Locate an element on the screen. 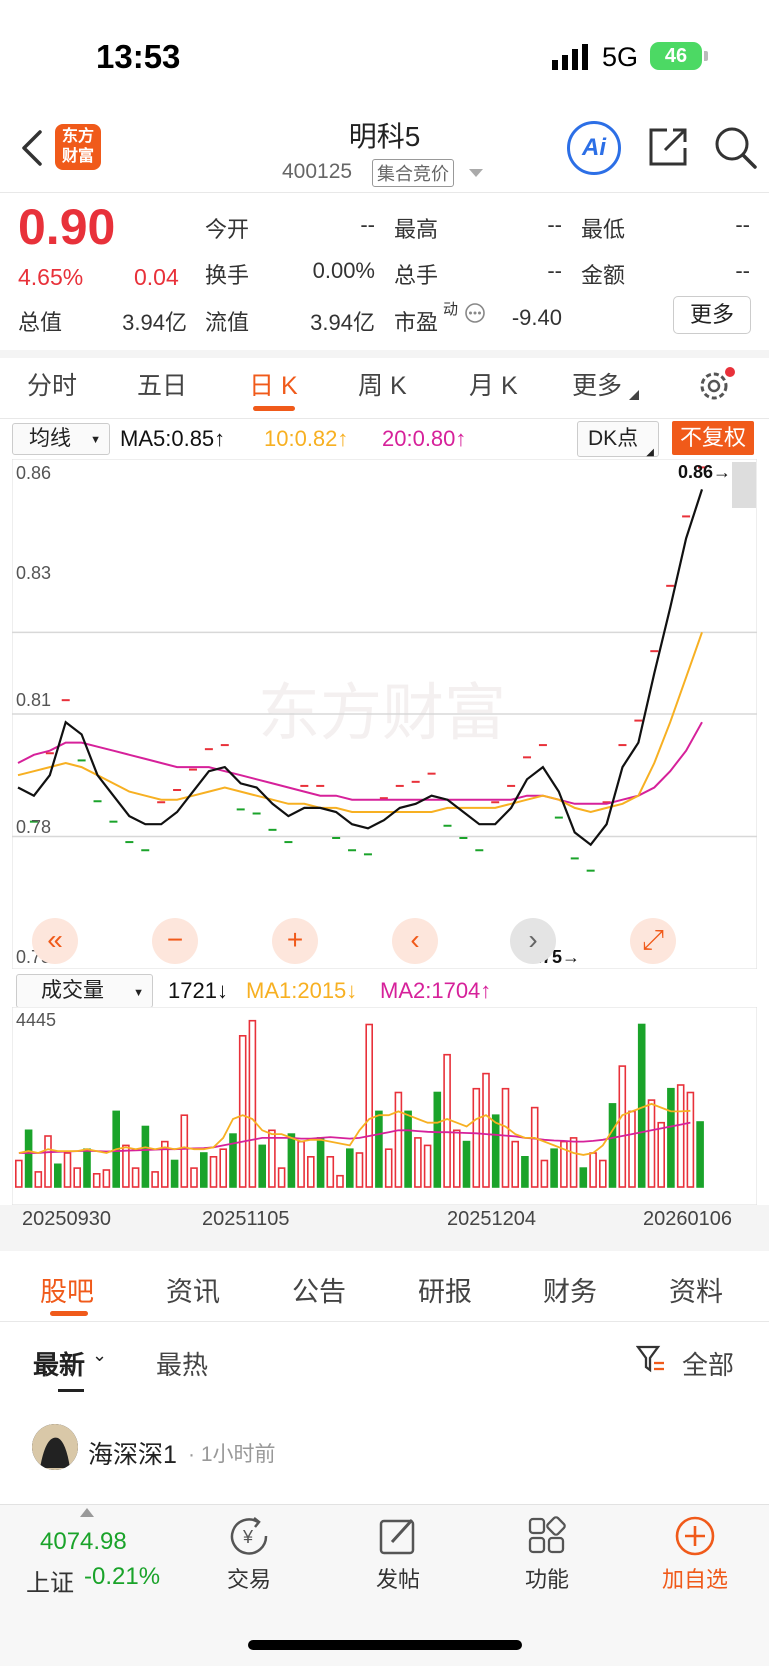 This screenshot has height=1666, width=769. index-name: 上证 is located at coordinates (50, 1580).